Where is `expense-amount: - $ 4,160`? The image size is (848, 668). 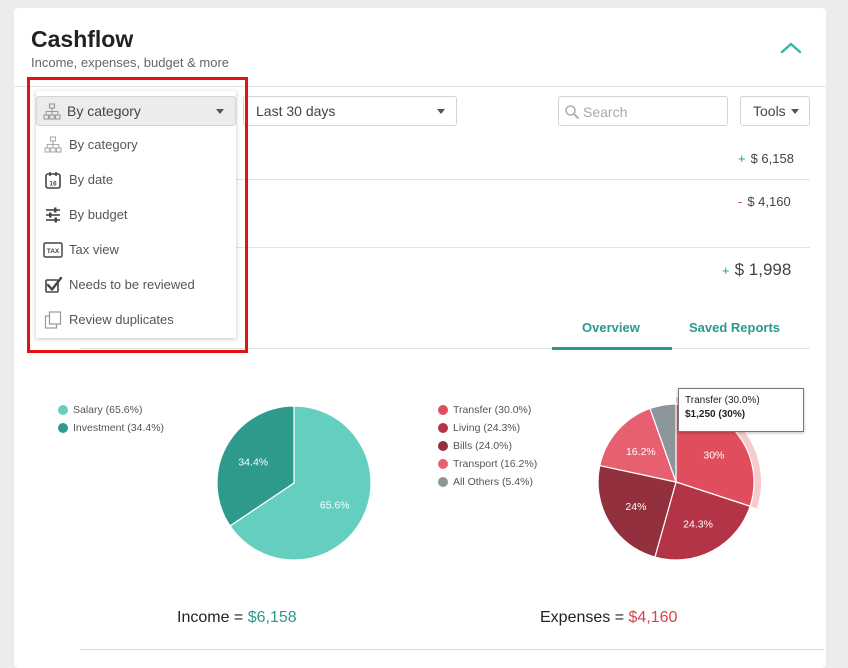 expense-amount: - $ 4,160 is located at coordinates (764, 201).